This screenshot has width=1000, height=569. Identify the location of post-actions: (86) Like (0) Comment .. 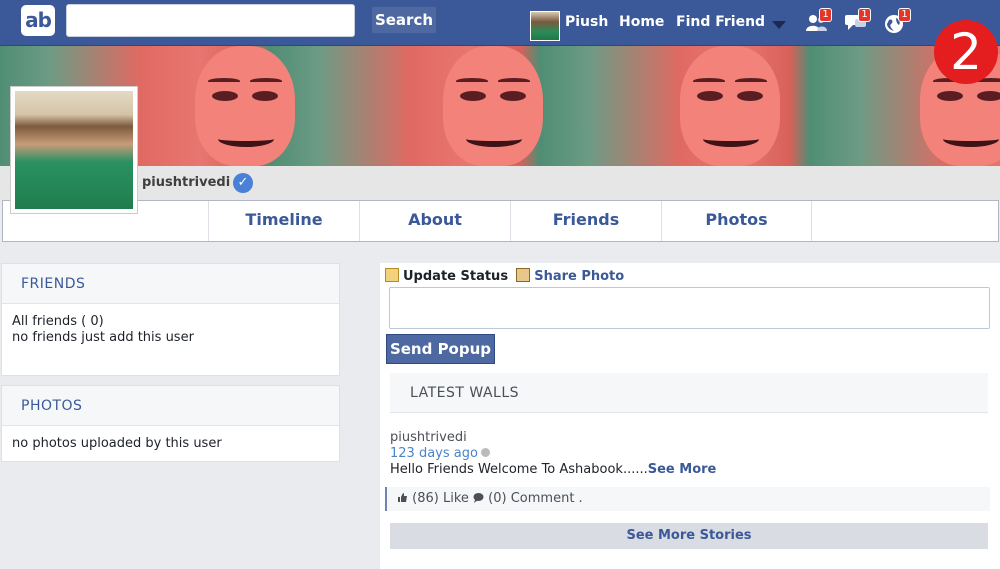
(687, 499).